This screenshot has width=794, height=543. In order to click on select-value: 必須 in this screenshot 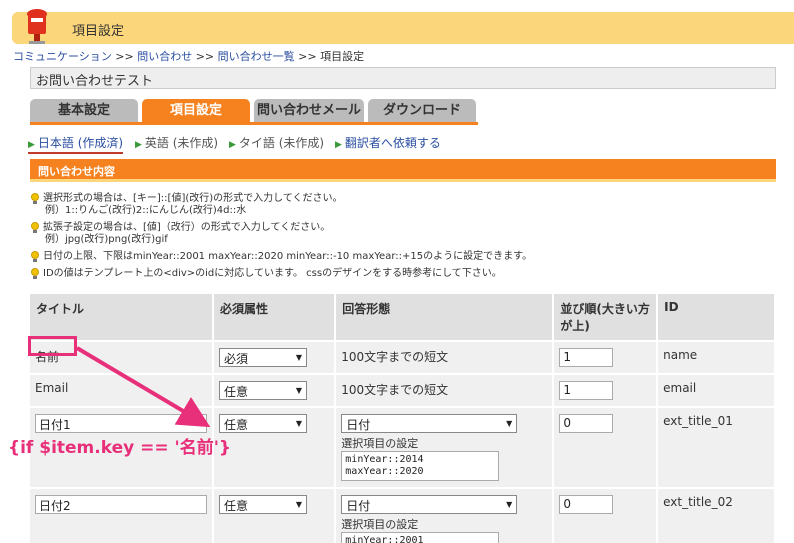, I will do `click(236, 359)`.